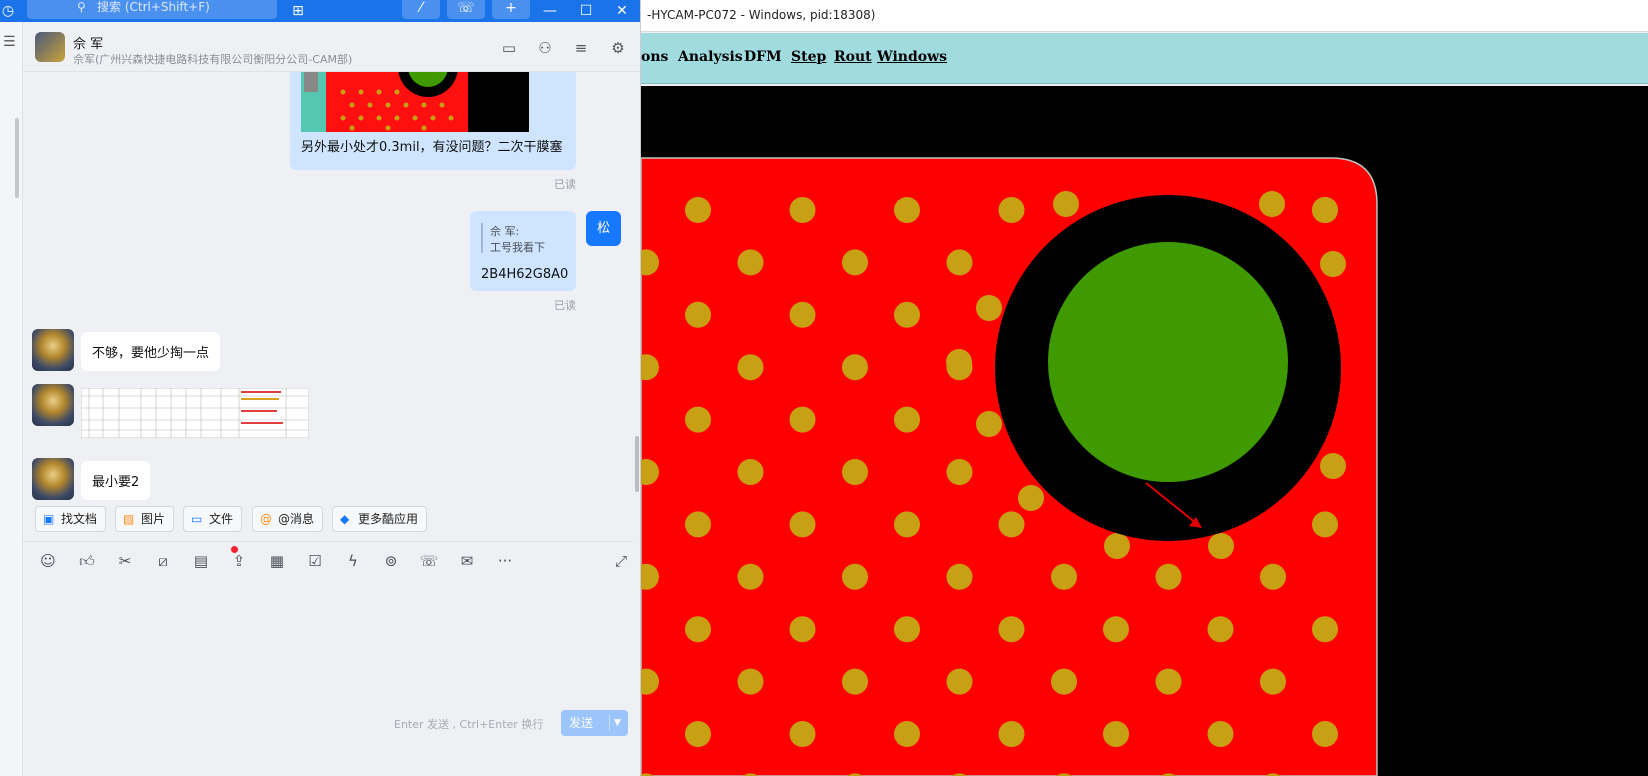  What do you see at coordinates (466, 9) in the screenshot?
I see `call-button: ☏` at bounding box center [466, 9].